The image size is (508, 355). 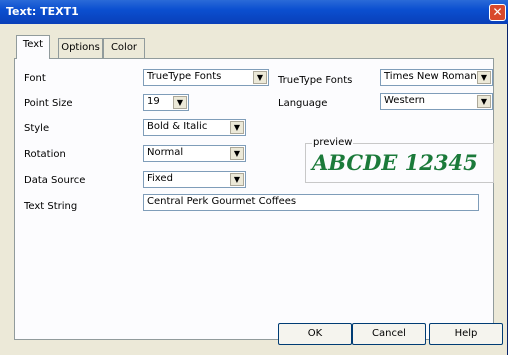 I want to click on data-source-label: Data Source, so click(x=55, y=180).